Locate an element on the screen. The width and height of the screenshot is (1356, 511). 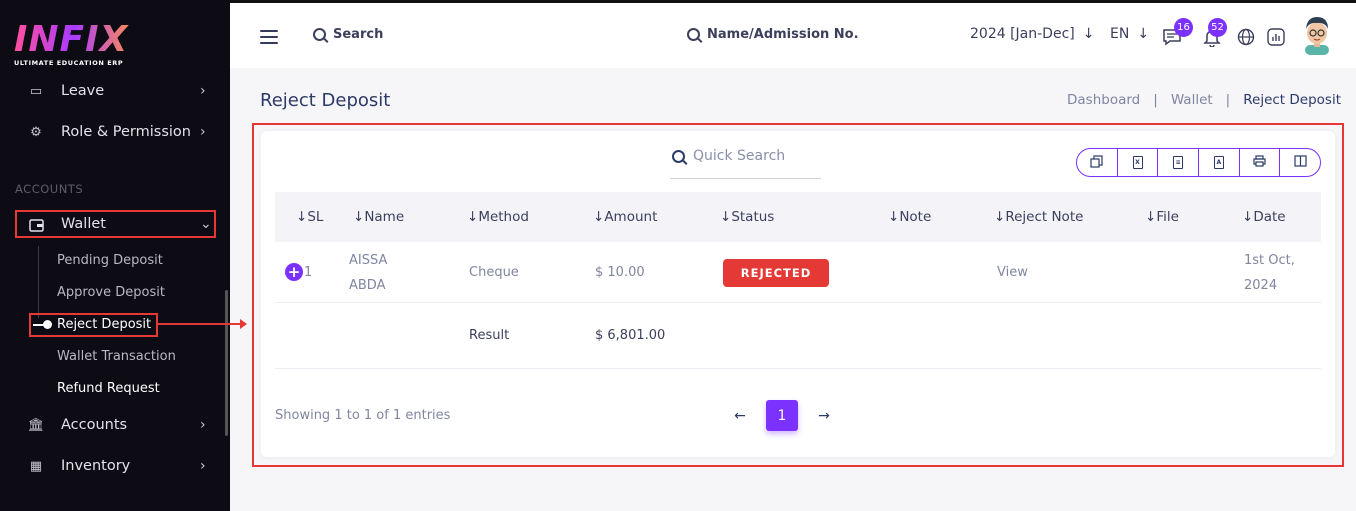
column-label: File is located at coordinates (1167, 217).